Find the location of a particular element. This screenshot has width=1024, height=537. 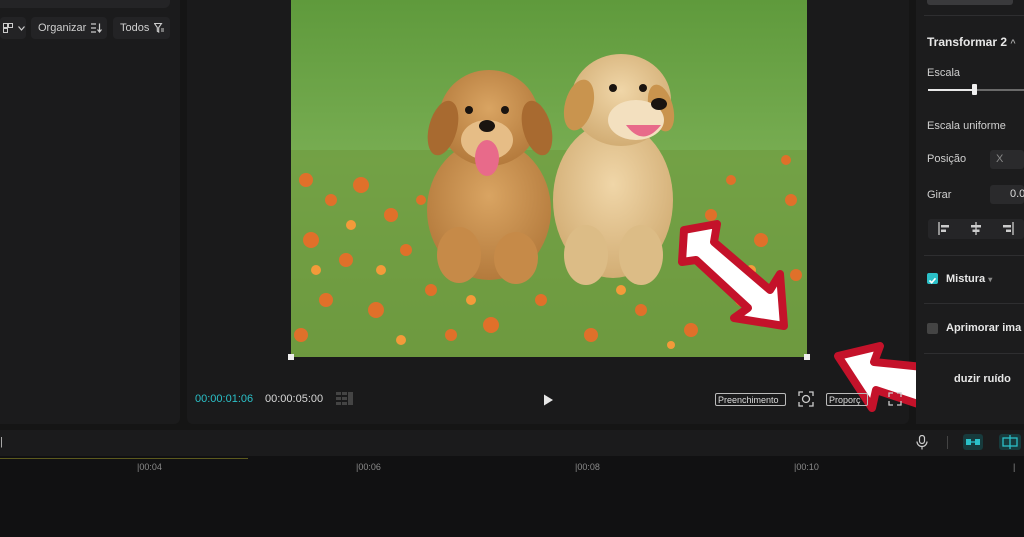

frames-icon is located at coordinates (345, 401).